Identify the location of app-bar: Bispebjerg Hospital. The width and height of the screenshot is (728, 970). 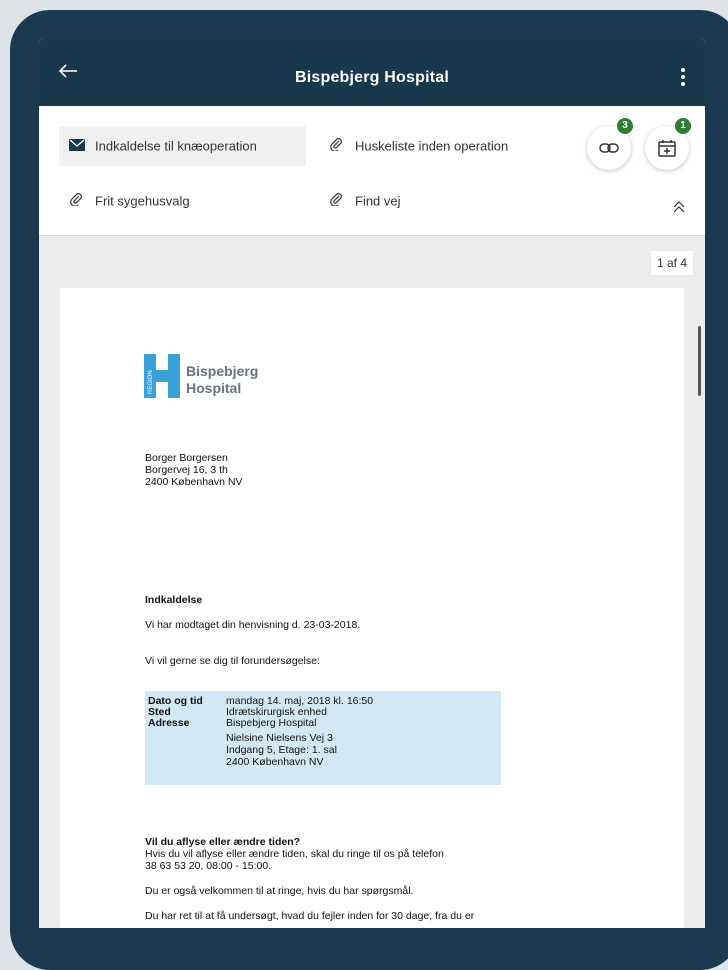
(372, 72).